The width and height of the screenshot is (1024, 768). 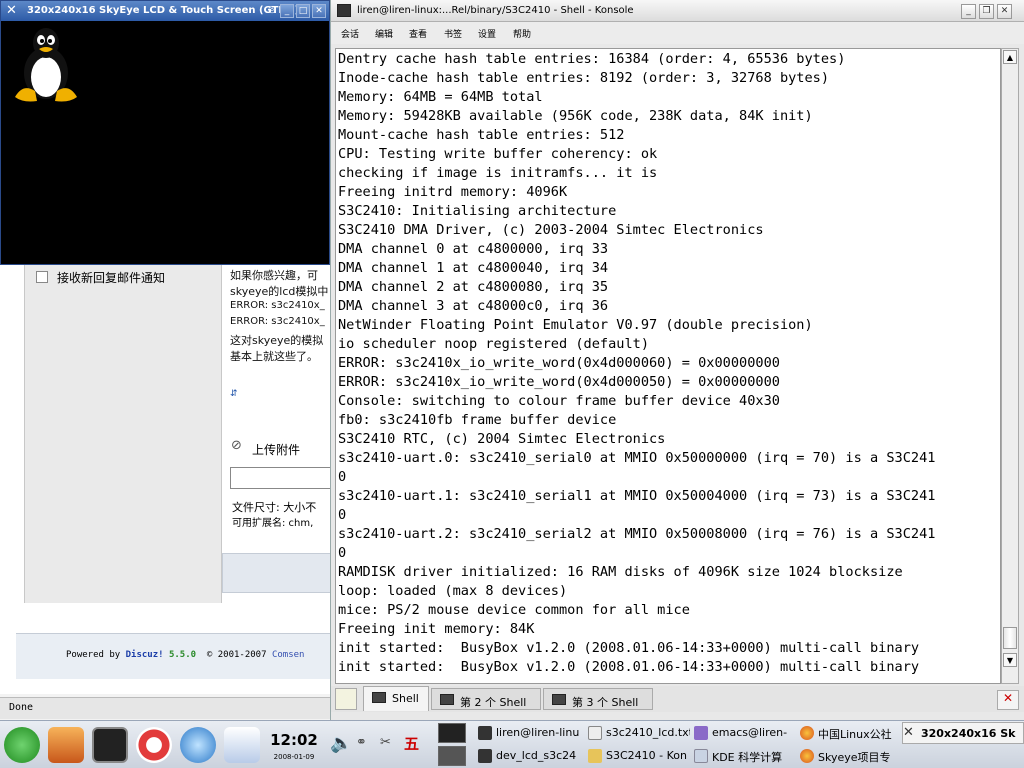 What do you see at coordinates (473, 268) in the screenshot?
I see `terminal-line: DMA channel 1 at c4800040, irq 34` at bounding box center [473, 268].